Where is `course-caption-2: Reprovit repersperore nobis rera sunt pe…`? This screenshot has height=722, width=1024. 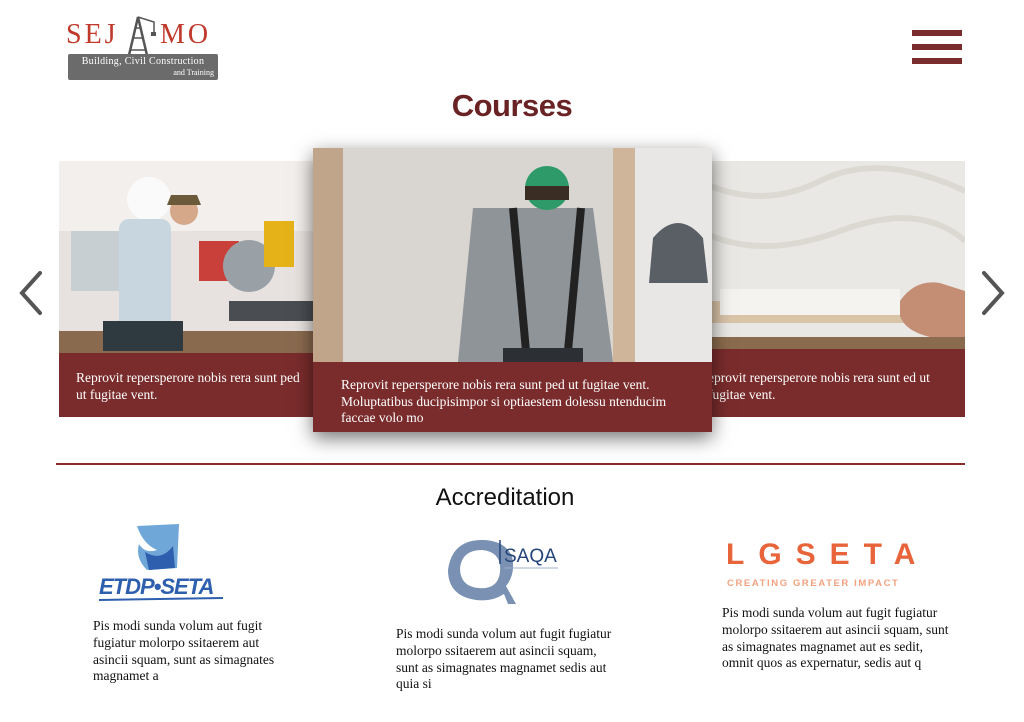
course-caption-2: Reprovit repersperore nobis rera sunt pe… is located at coordinates (504, 401).